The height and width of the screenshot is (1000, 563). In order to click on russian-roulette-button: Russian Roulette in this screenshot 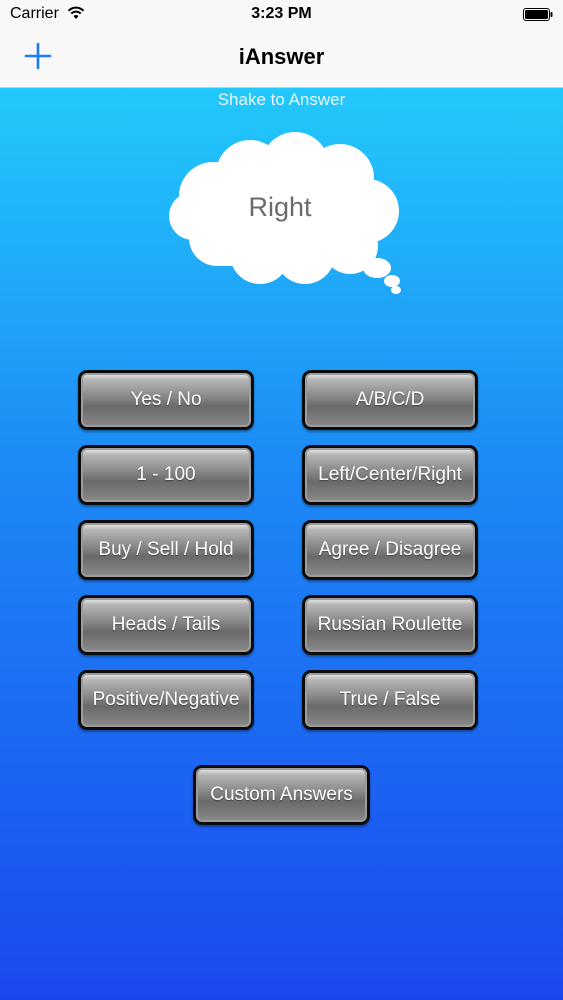, I will do `click(390, 625)`.